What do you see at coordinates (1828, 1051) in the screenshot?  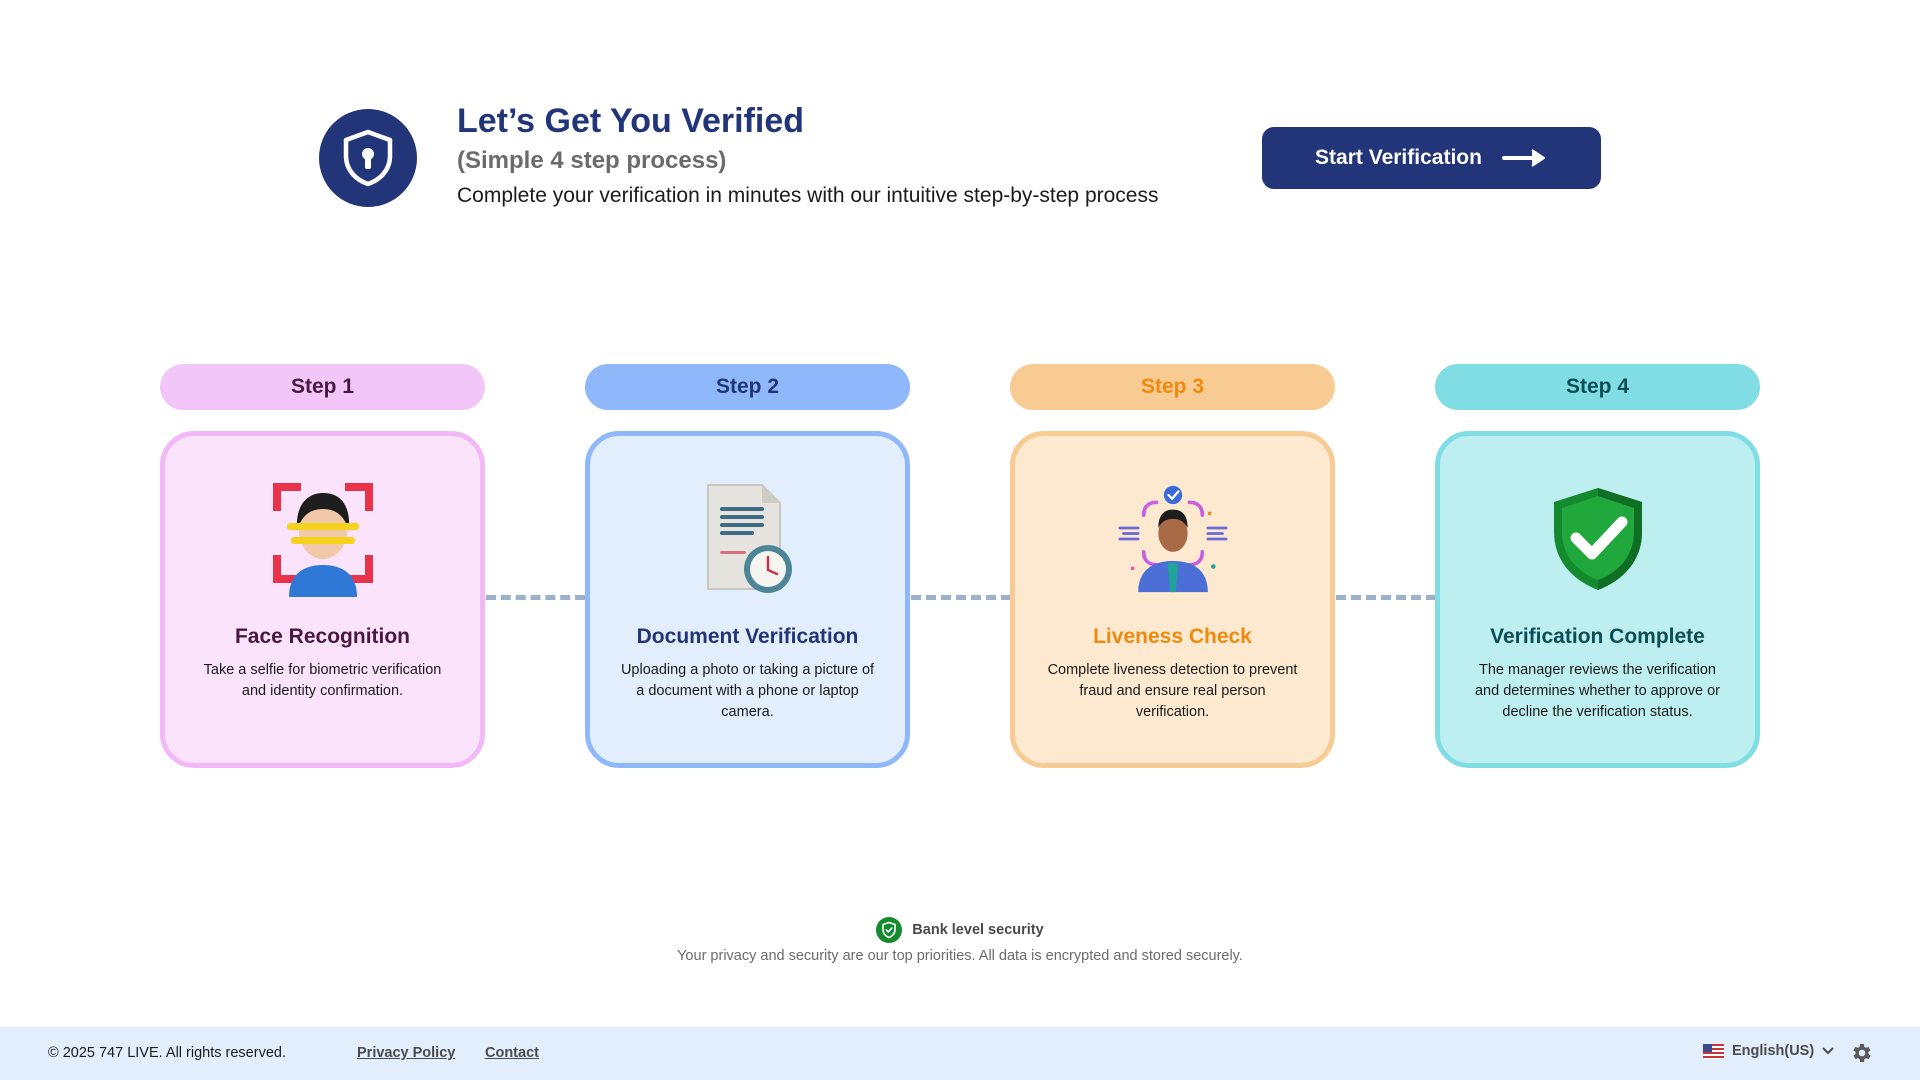 I see `chevron-down-icon` at bounding box center [1828, 1051].